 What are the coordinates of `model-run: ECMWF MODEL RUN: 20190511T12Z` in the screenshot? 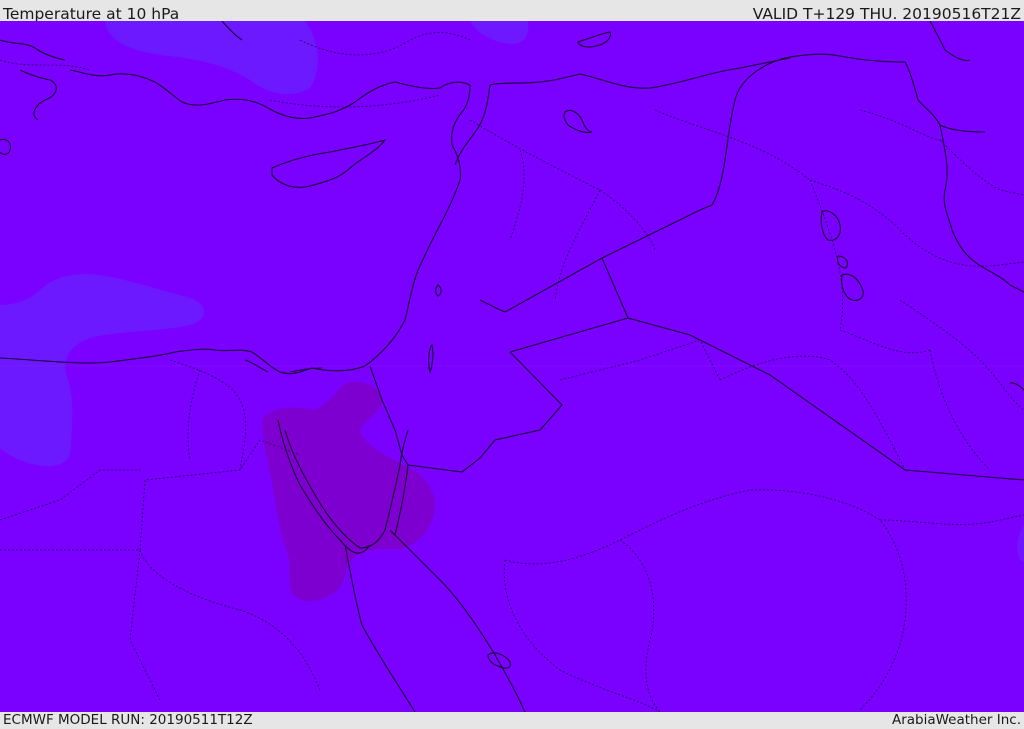 It's located at (128, 720).